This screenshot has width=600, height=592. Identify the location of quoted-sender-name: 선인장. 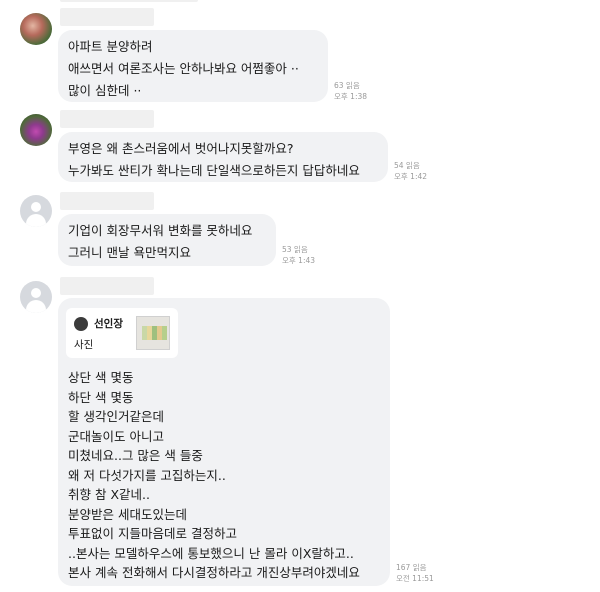
(108, 324).